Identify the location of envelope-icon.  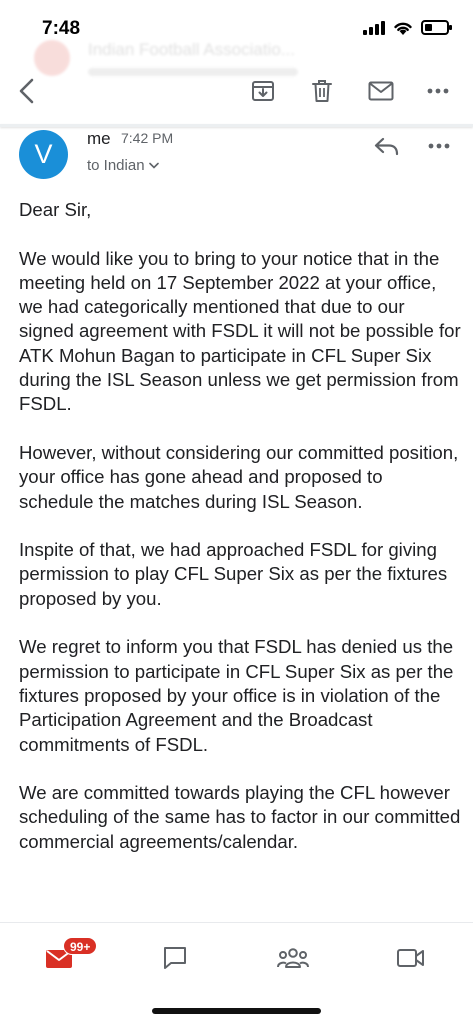
(381, 91).